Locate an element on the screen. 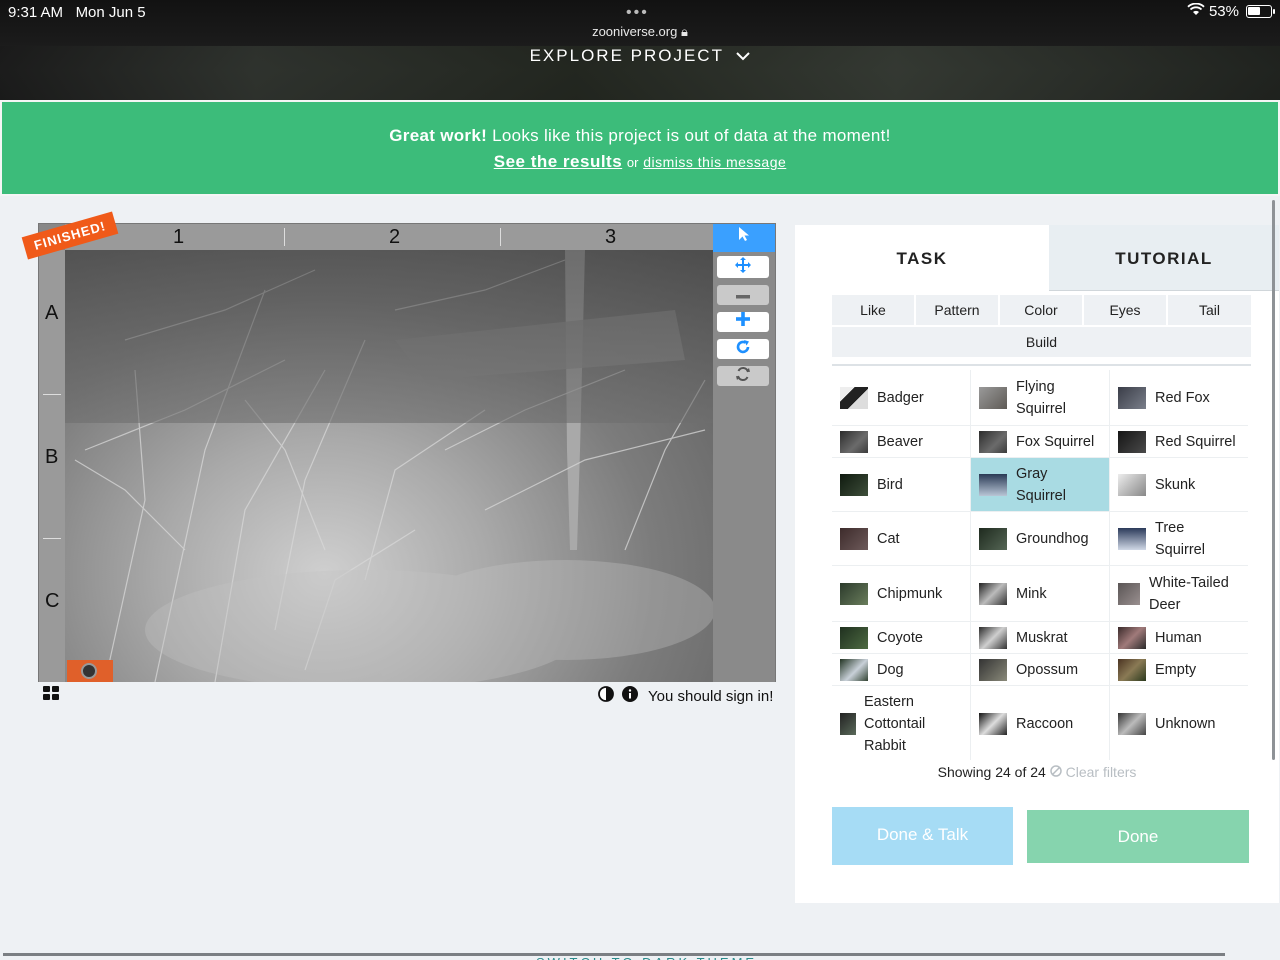 The height and width of the screenshot is (960, 1280). explore-project-menu: EXPLORE PROJECT is located at coordinates (640, 56).